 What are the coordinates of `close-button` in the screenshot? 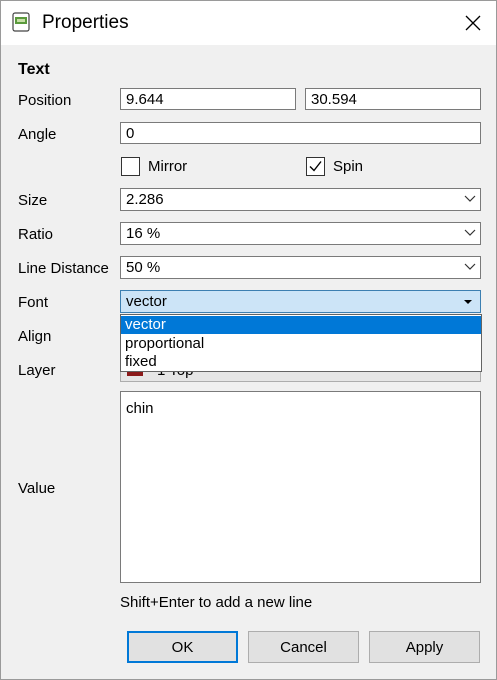 It's located at (473, 23).